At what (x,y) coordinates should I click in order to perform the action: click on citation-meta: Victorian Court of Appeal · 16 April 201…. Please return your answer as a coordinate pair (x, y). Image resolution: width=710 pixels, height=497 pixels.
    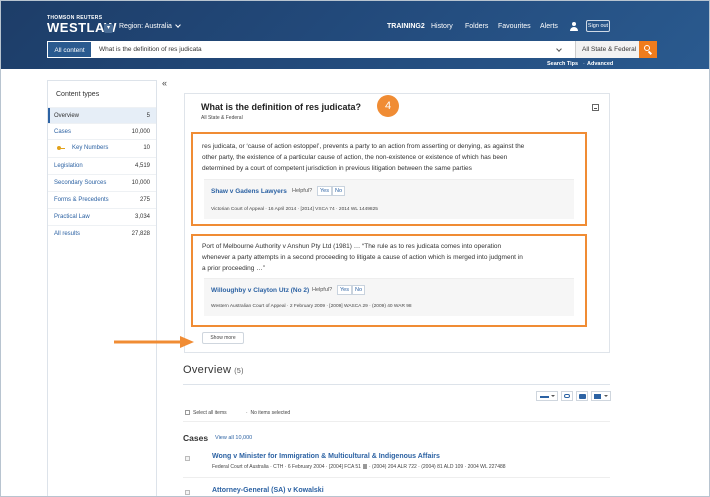
    Looking at the image, I should click on (294, 209).